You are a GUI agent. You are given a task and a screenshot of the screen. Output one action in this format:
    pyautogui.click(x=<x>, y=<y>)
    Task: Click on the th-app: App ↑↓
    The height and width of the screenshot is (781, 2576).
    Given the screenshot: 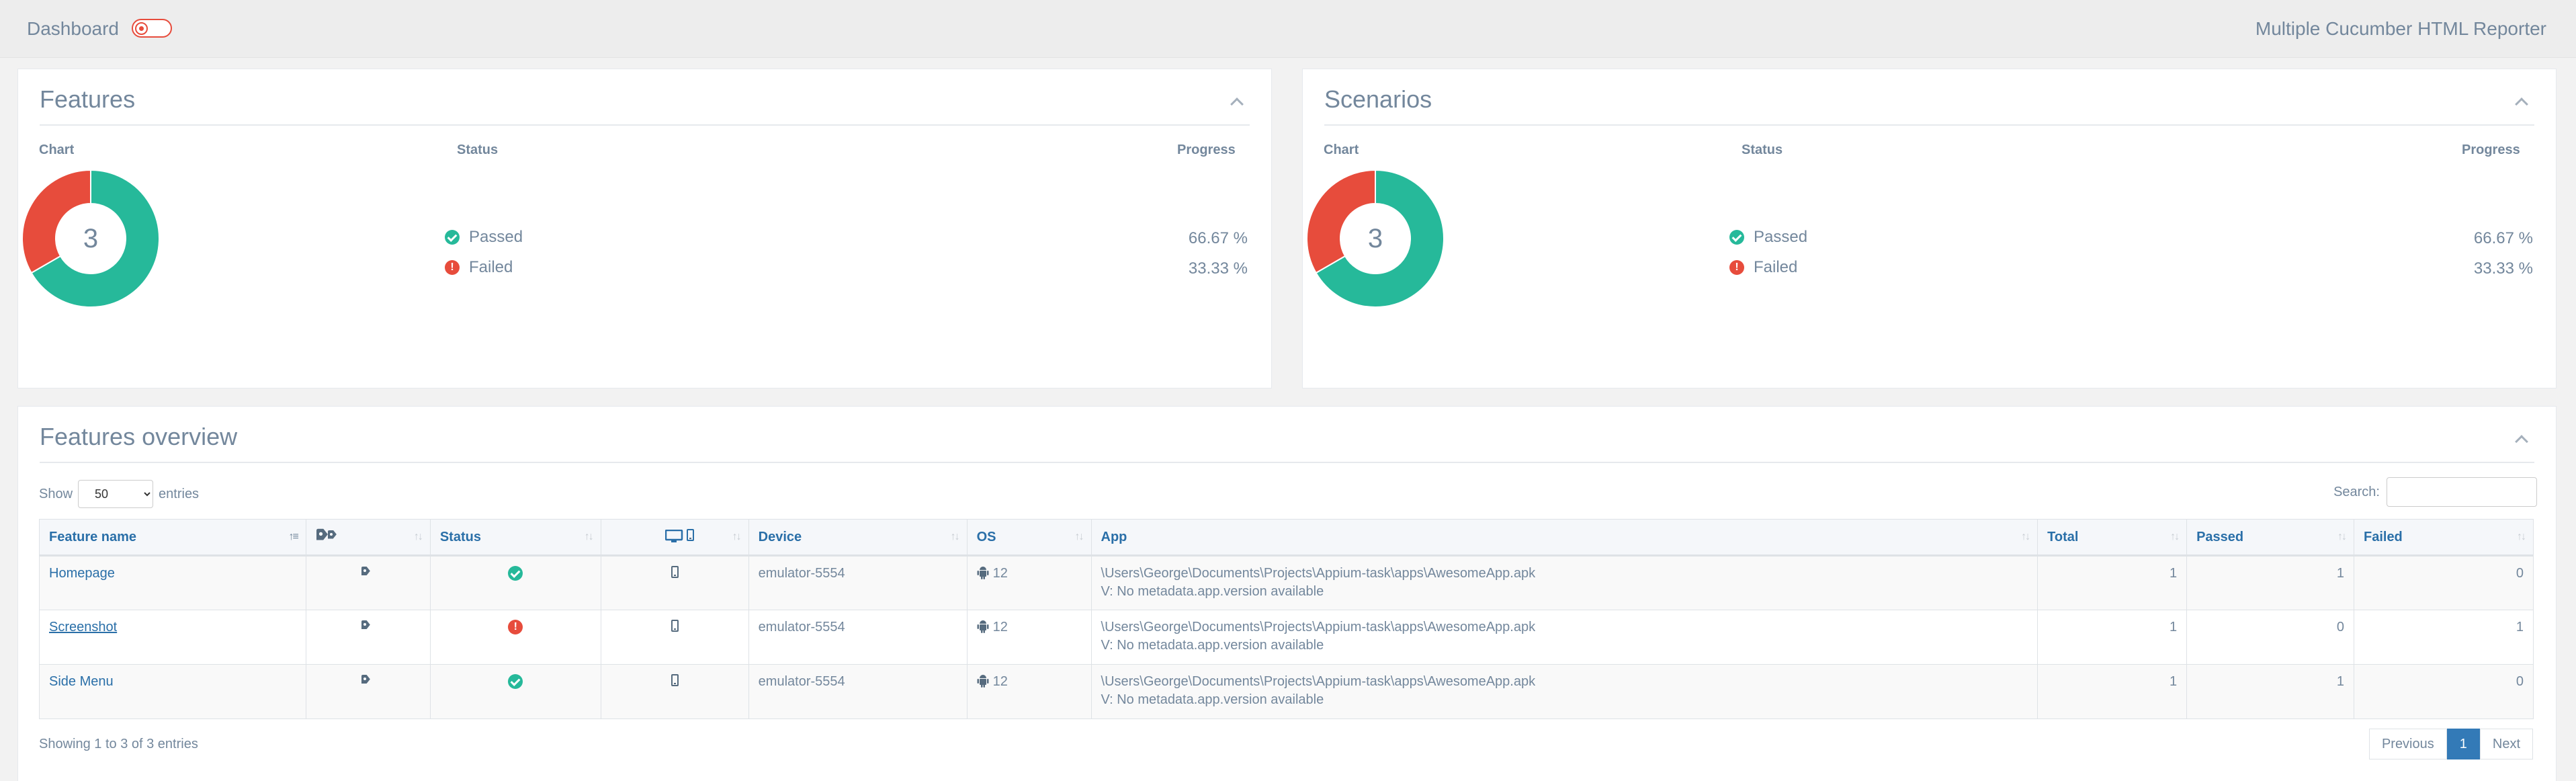 What is the action you would take?
    pyautogui.click(x=1564, y=538)
    